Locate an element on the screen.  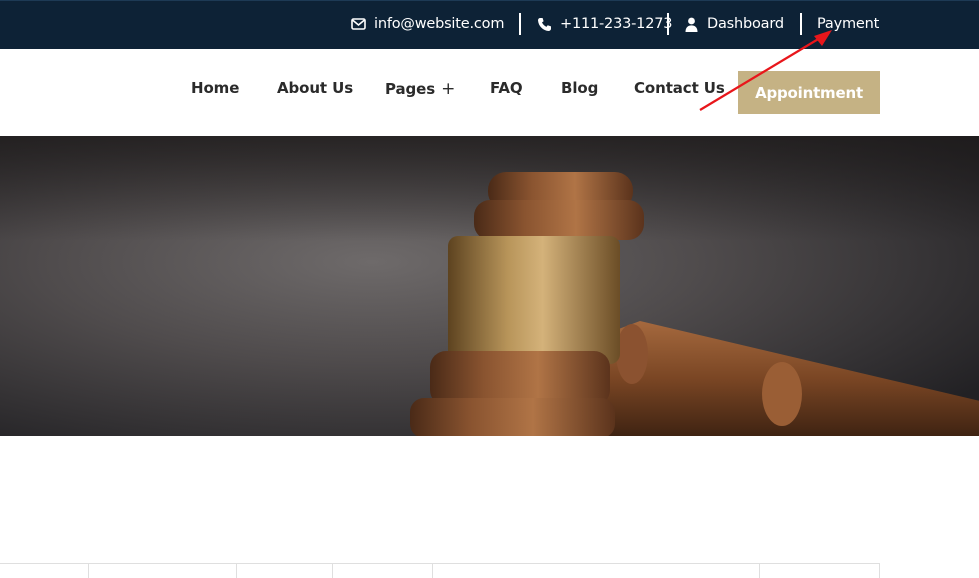
nav-contact-us: Contact Us is located at coordinates (679, 88).